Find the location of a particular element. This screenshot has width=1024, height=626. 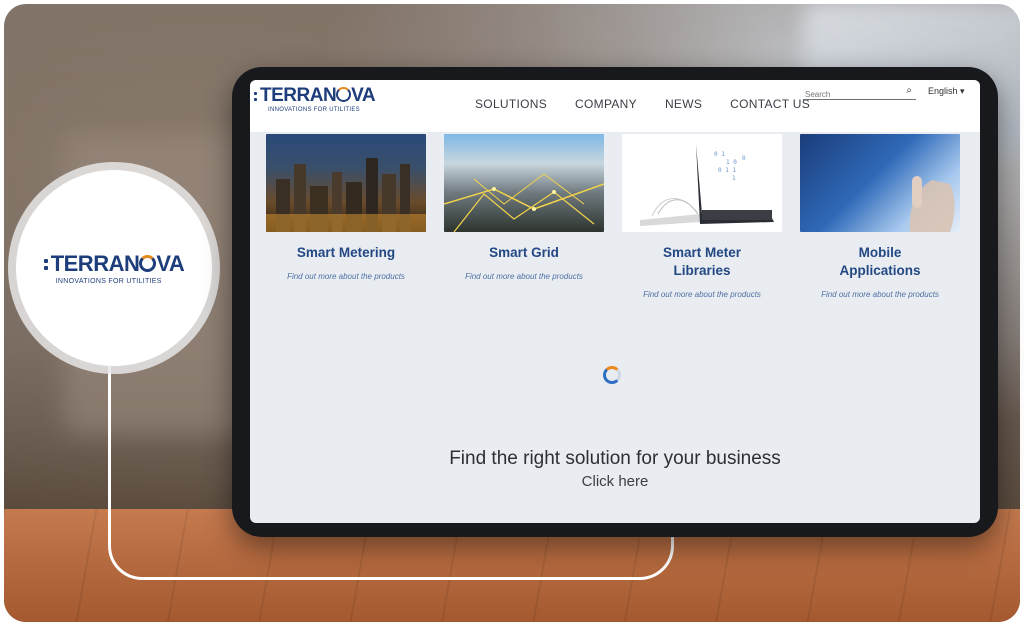

card-title: Mobile Applications is located at coordinates (880, 262).